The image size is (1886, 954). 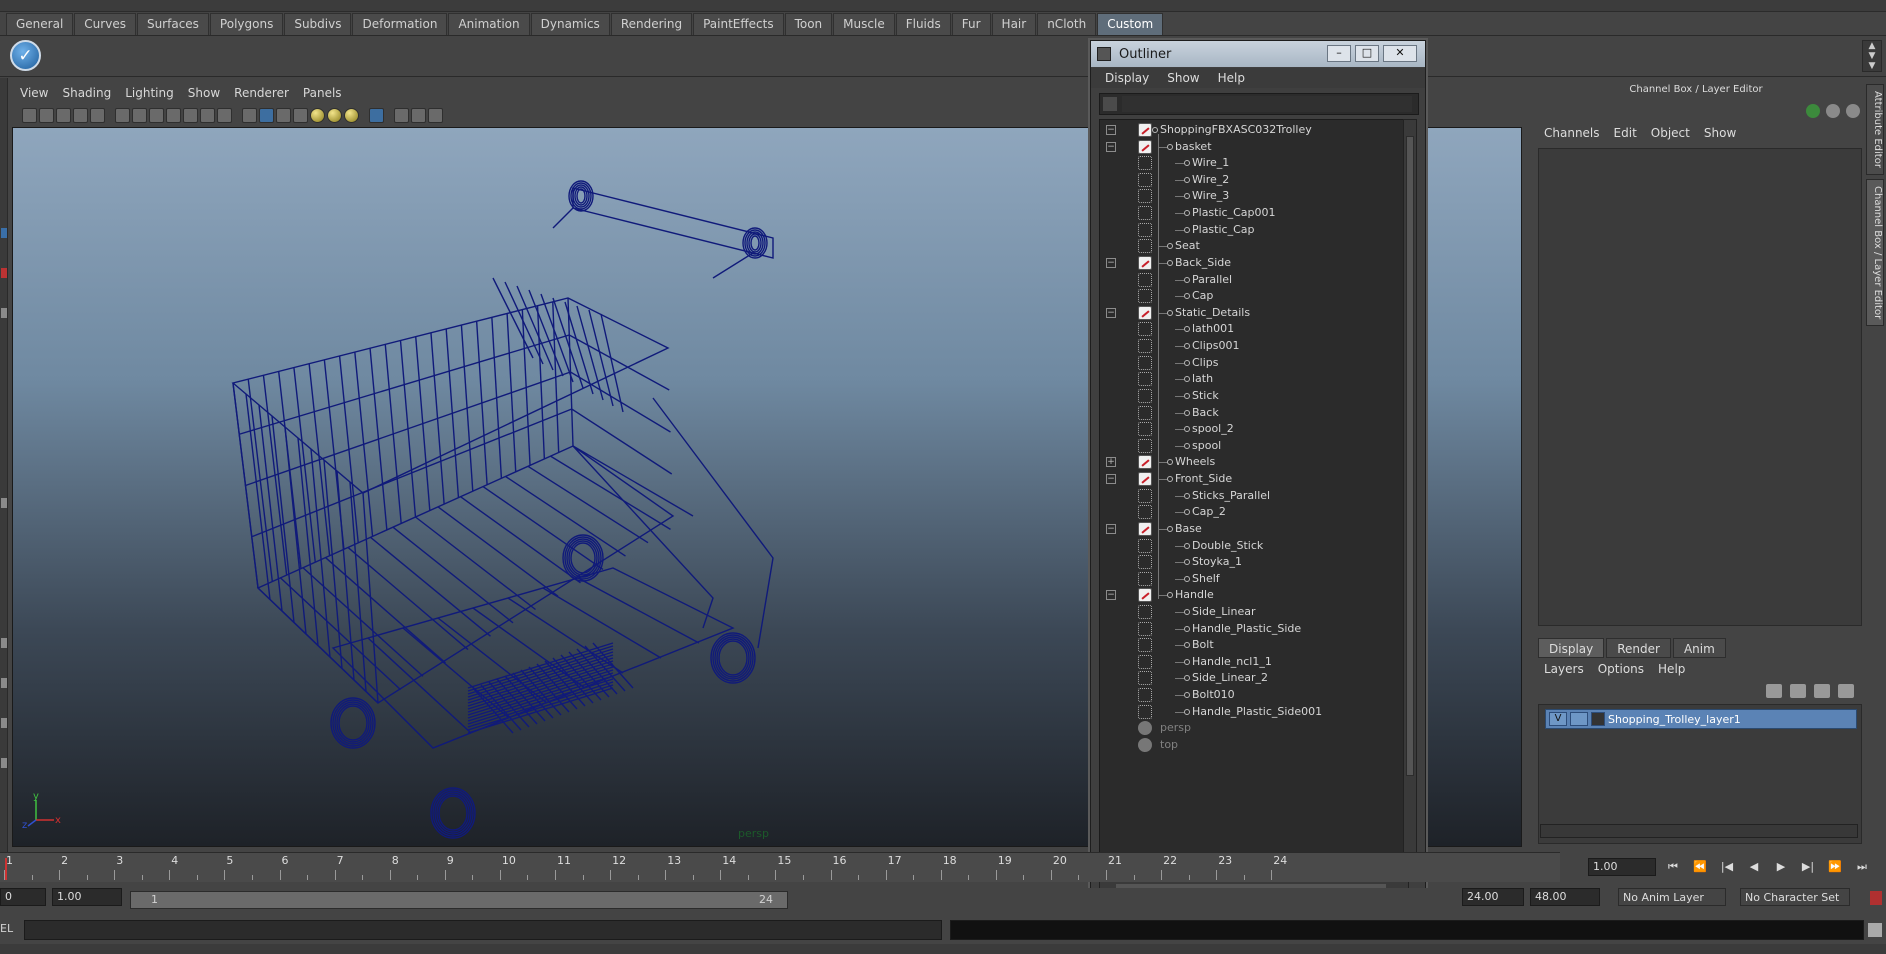 What do you see at coordinates (1670, 135) in the screenshot?
I see `channel-box-menu-object: Object` at bounding box center [1670, 135].